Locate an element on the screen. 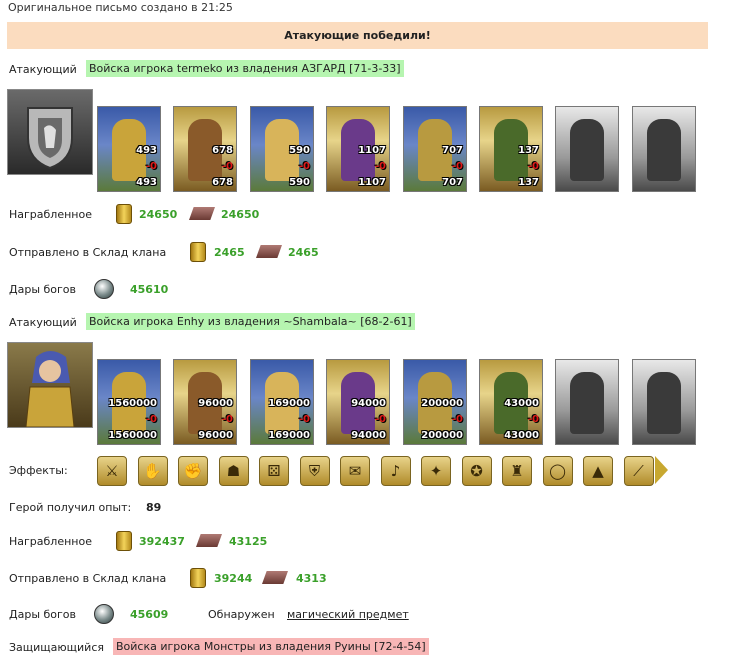 The width and height of the screenshot is (739, 660). loot-gold-value: 24650 is located at coordinates (158, 214).